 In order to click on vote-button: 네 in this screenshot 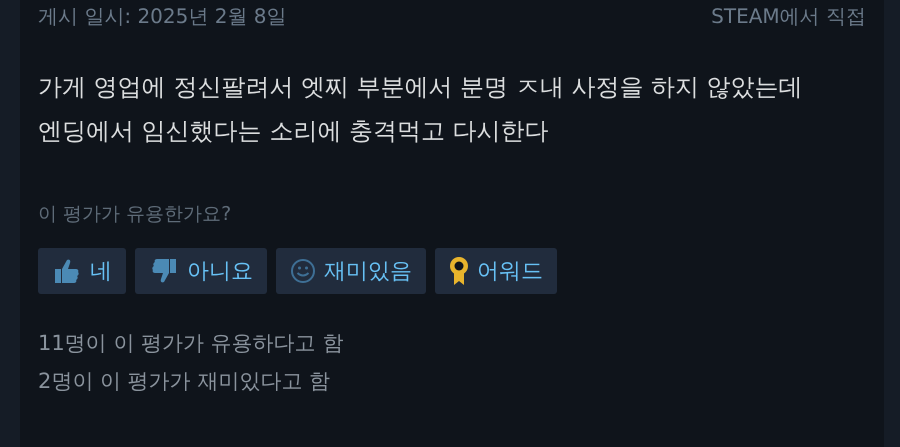, I will do `click(82, 271)`.